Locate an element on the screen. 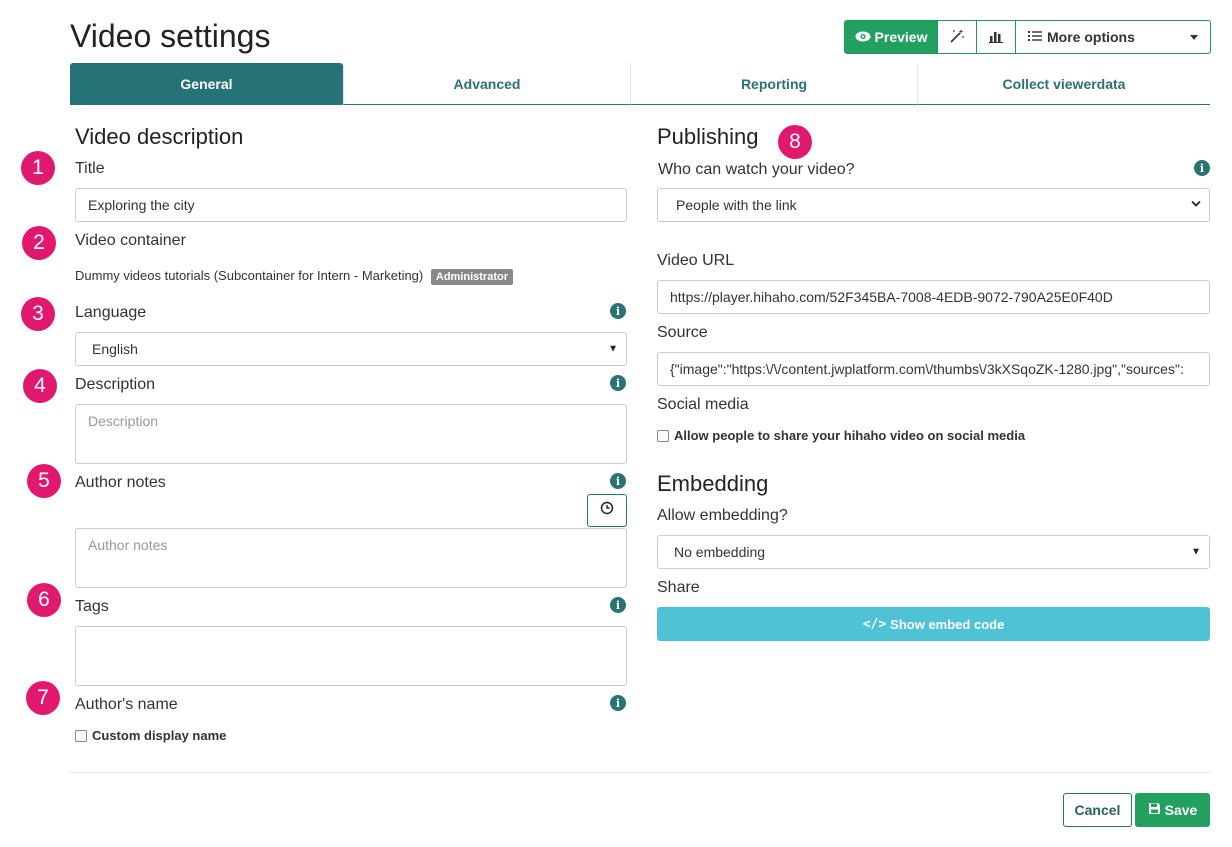 Image resolution: width=1232 pixels, height=847 pixels. code-icon: </> is located at coordinates (874, 624).